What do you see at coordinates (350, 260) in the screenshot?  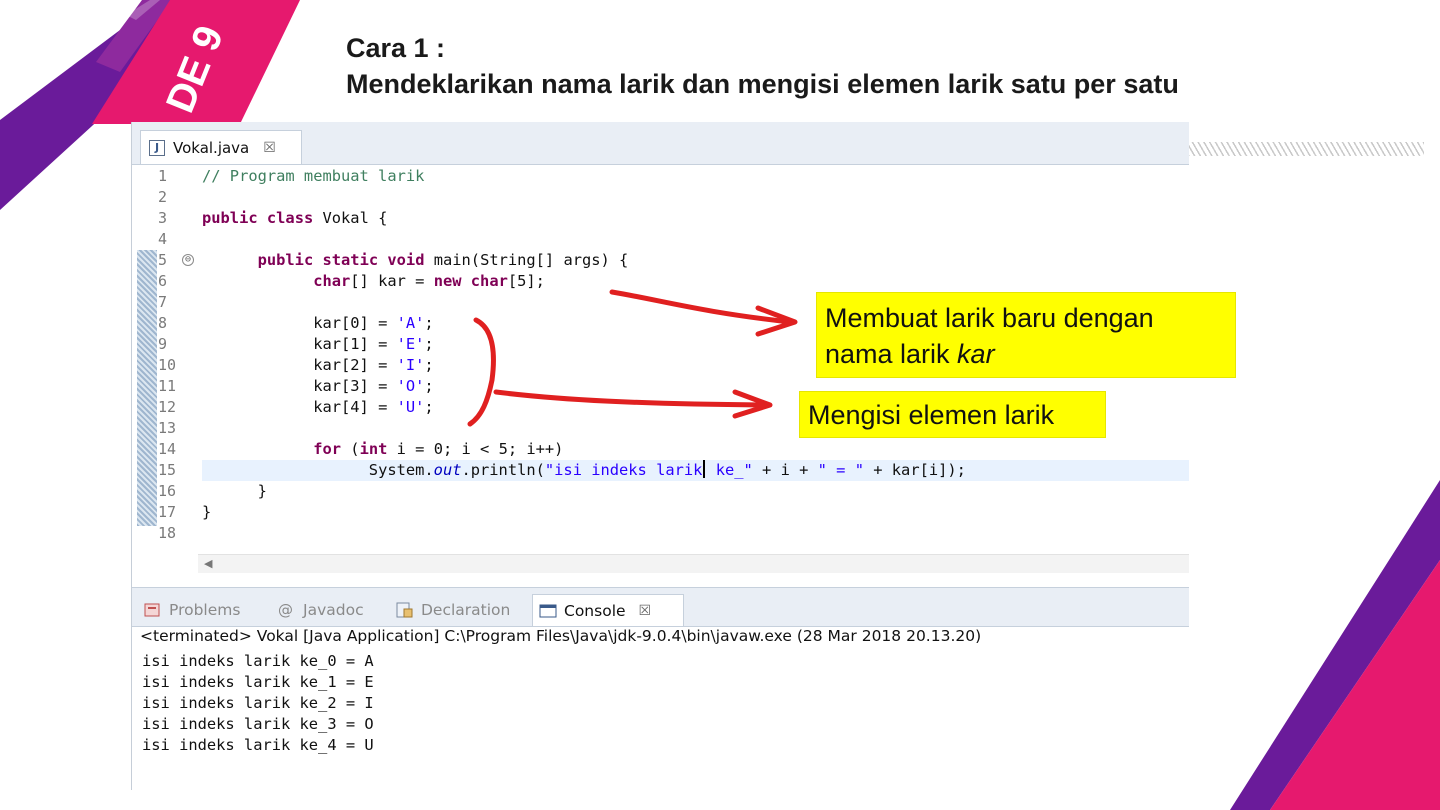 I see `keyword: static` at bounding box center [350, 260].